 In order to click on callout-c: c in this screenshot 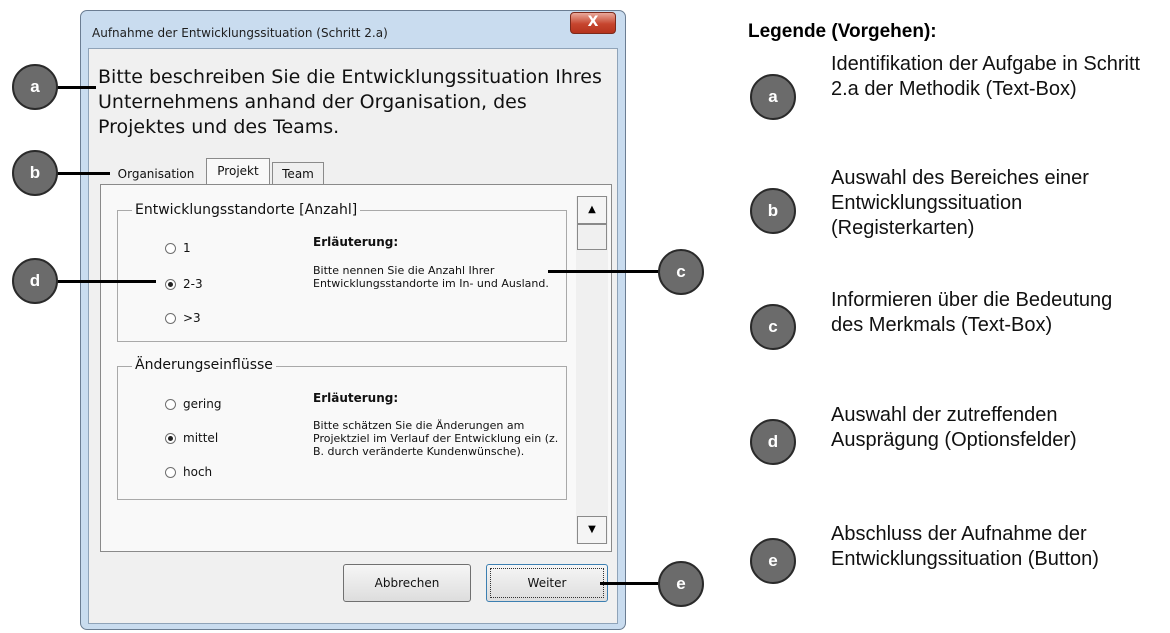, I will do `click(681, 272)`.